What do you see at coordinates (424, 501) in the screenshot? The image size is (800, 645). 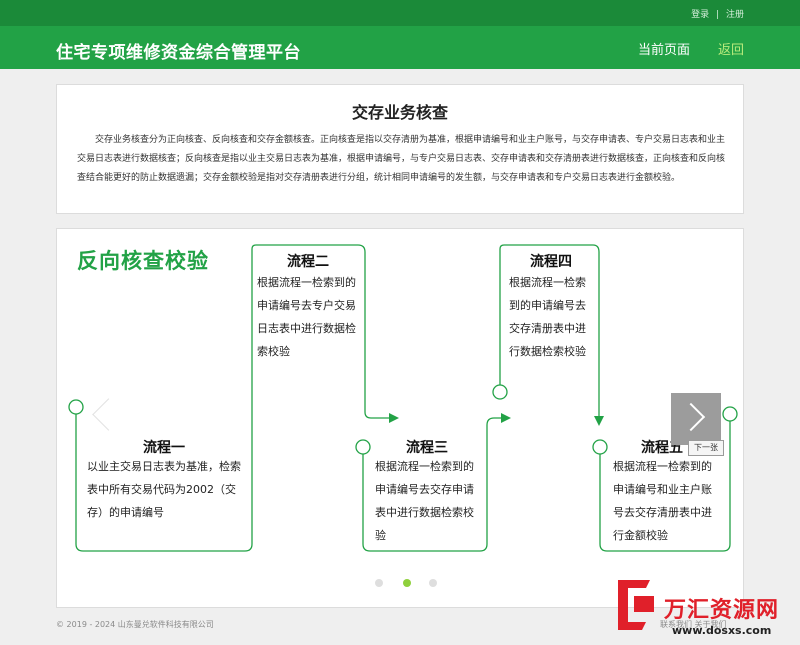 I see `step-3-desc: 根据流程一检索到的申请编号去交存申请表中进行数据检索校验` at bounding box center [424, 501].